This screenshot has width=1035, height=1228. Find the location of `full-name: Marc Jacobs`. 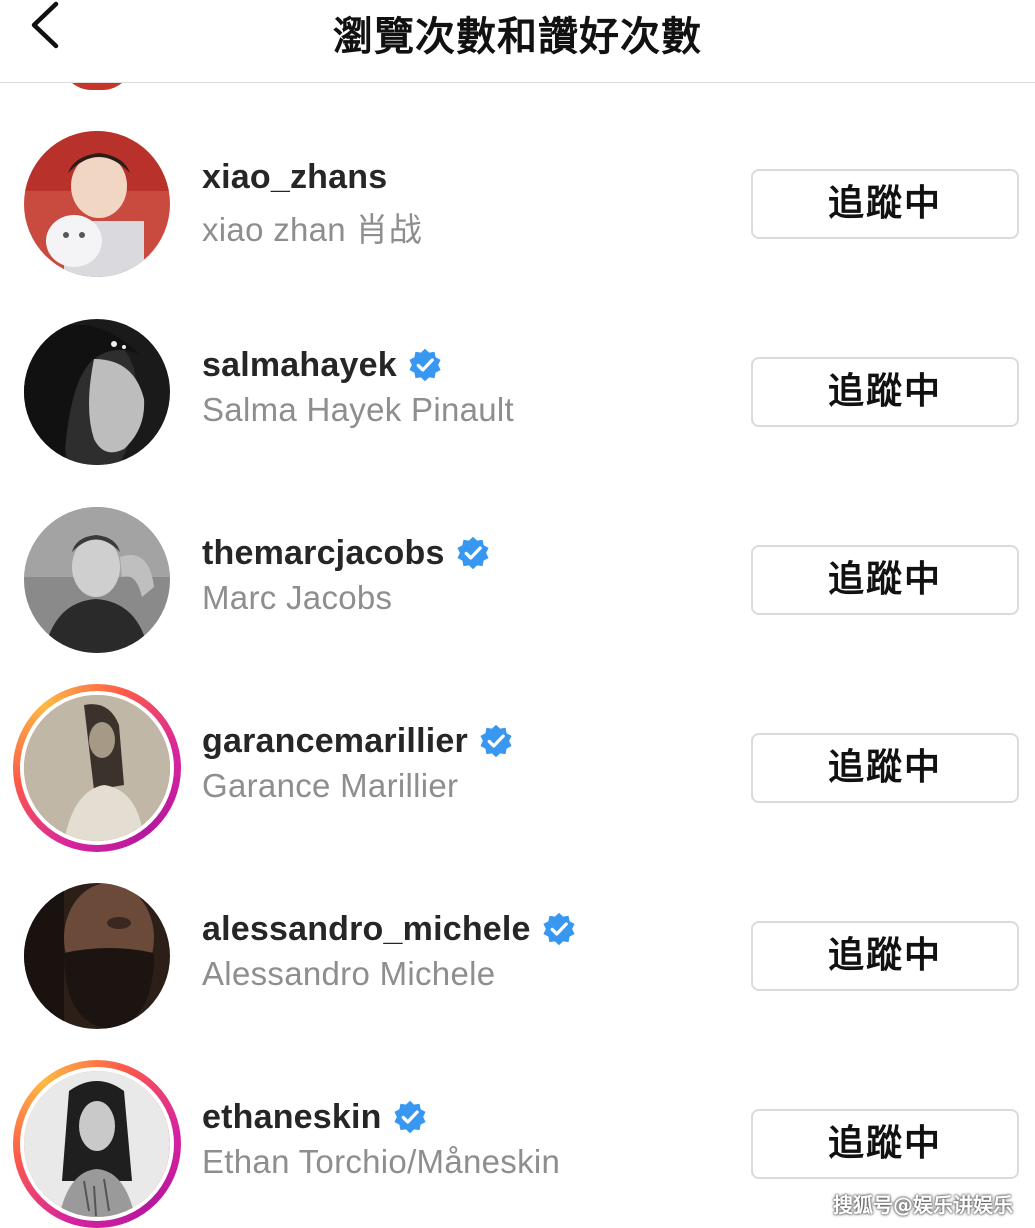

full-name: Marc Jacobs is located at coordinates (297, 597).